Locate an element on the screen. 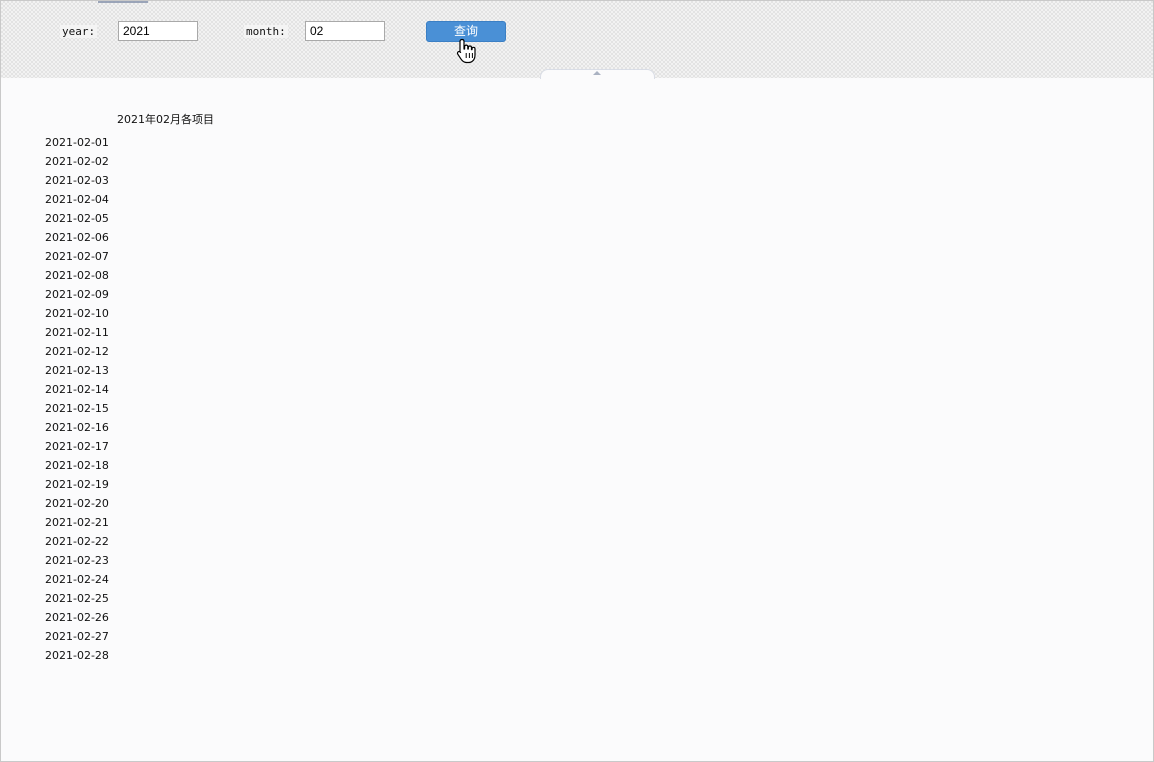 This screenshot has height=762, width=1154. collapse-toggle is located at coordinates (597, 74).